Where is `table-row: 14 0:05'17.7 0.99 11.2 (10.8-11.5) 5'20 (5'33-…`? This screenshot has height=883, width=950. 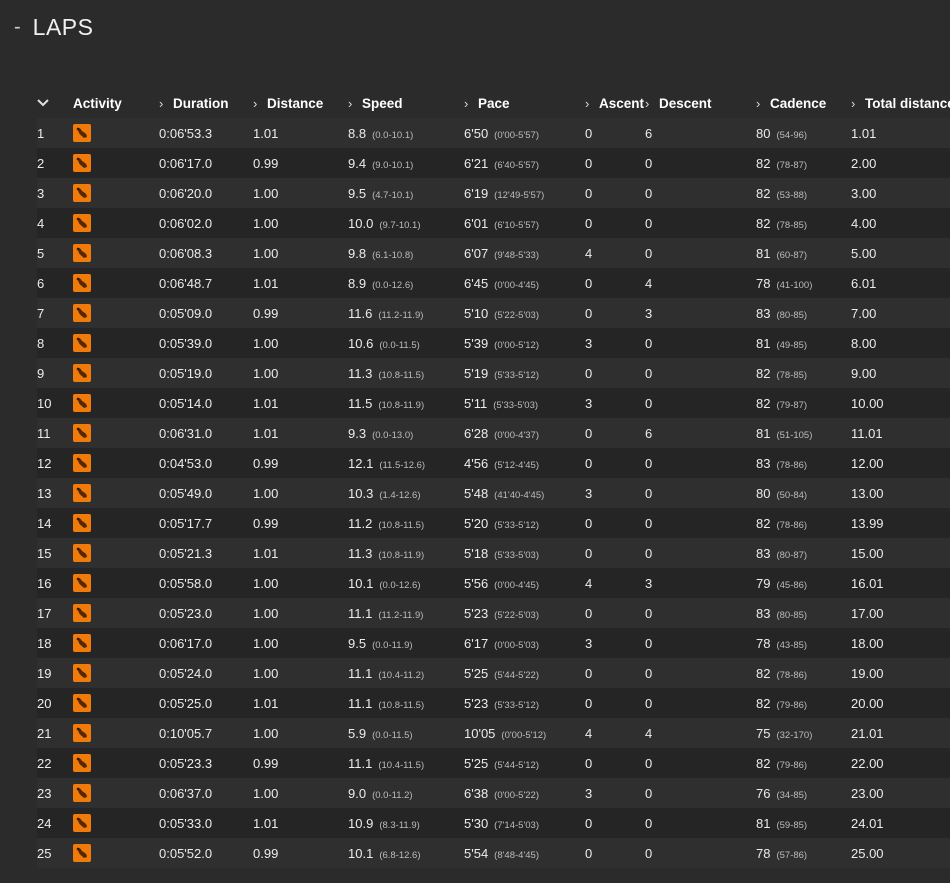 table-row: 14 0:05'17.7 0.99 11.2 (10.8-11.5) 5'20 (5'33-… is located at coordinates (493, 523).